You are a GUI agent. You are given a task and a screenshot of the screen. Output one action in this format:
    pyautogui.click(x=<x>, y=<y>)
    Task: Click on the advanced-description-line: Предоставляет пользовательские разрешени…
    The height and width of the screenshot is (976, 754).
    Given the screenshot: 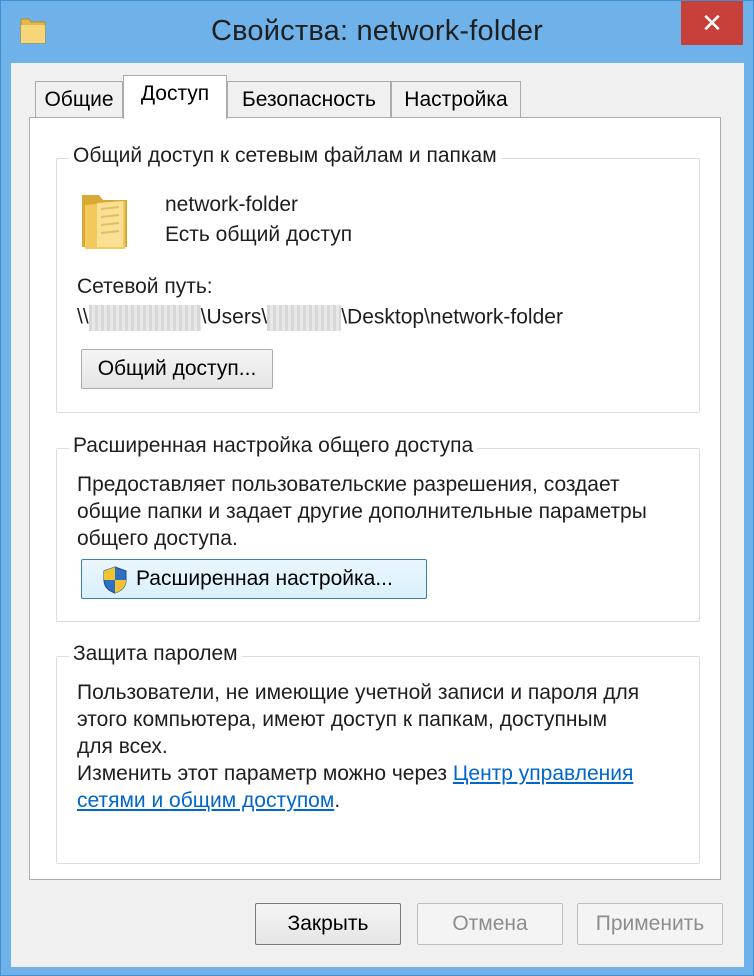 What is the action you would take?
    pyautogui.click(x=348, y=484)
    